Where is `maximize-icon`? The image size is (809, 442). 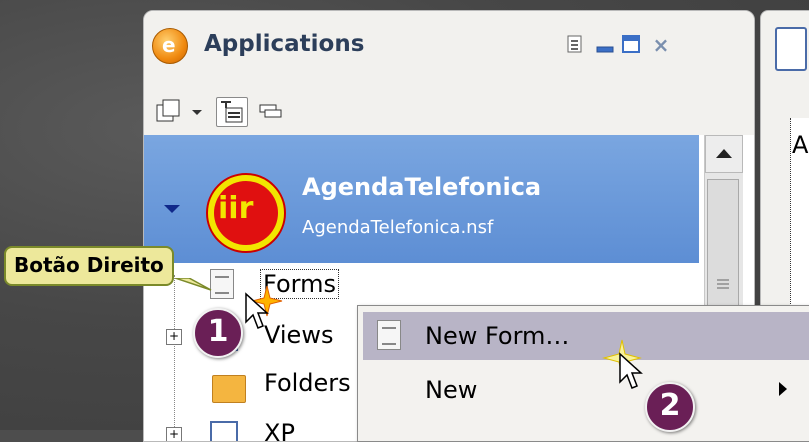
maximize-icon is located at coordinates (631, 43).